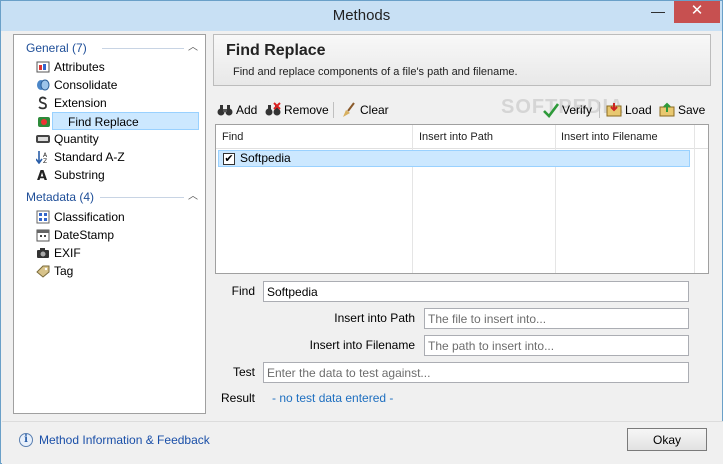 The image size is (723, 464). What do you see at coordinates (556, 345) in the screenshot?
I see `insert-filename-input` at bounding box center [556, 345].